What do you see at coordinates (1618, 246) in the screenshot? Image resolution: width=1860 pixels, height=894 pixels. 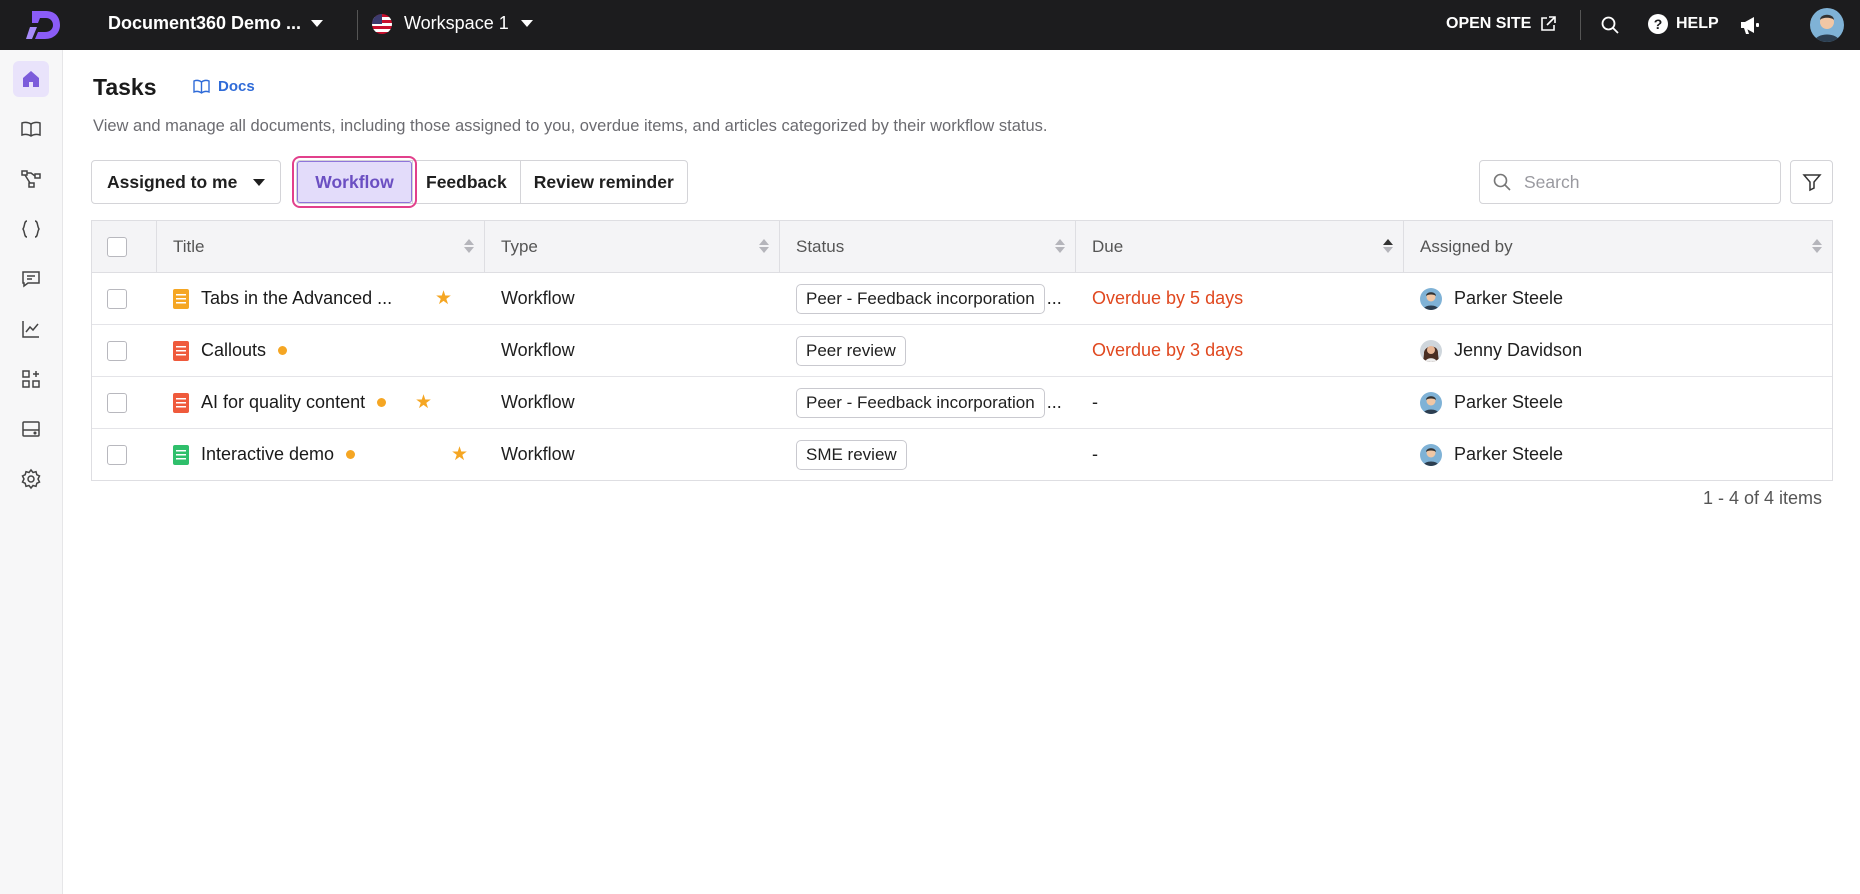 I see `column-header-assigned-by: Assigned by` at bounding box center [1618, 246].